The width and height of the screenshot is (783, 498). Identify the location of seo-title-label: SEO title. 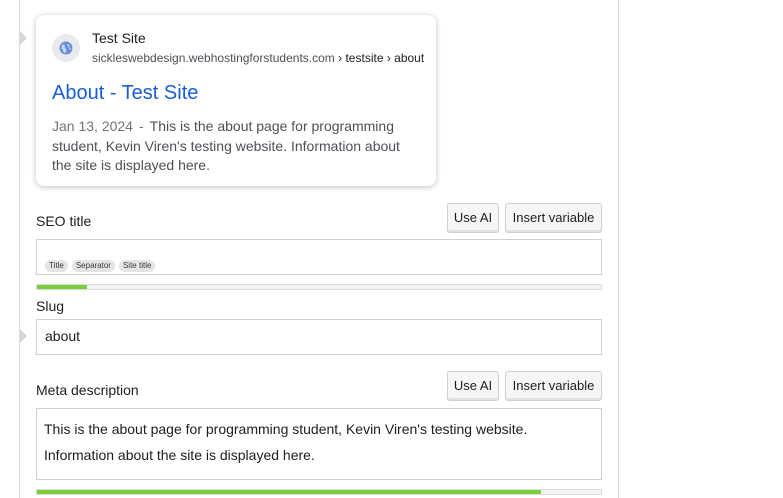
(64, 221).